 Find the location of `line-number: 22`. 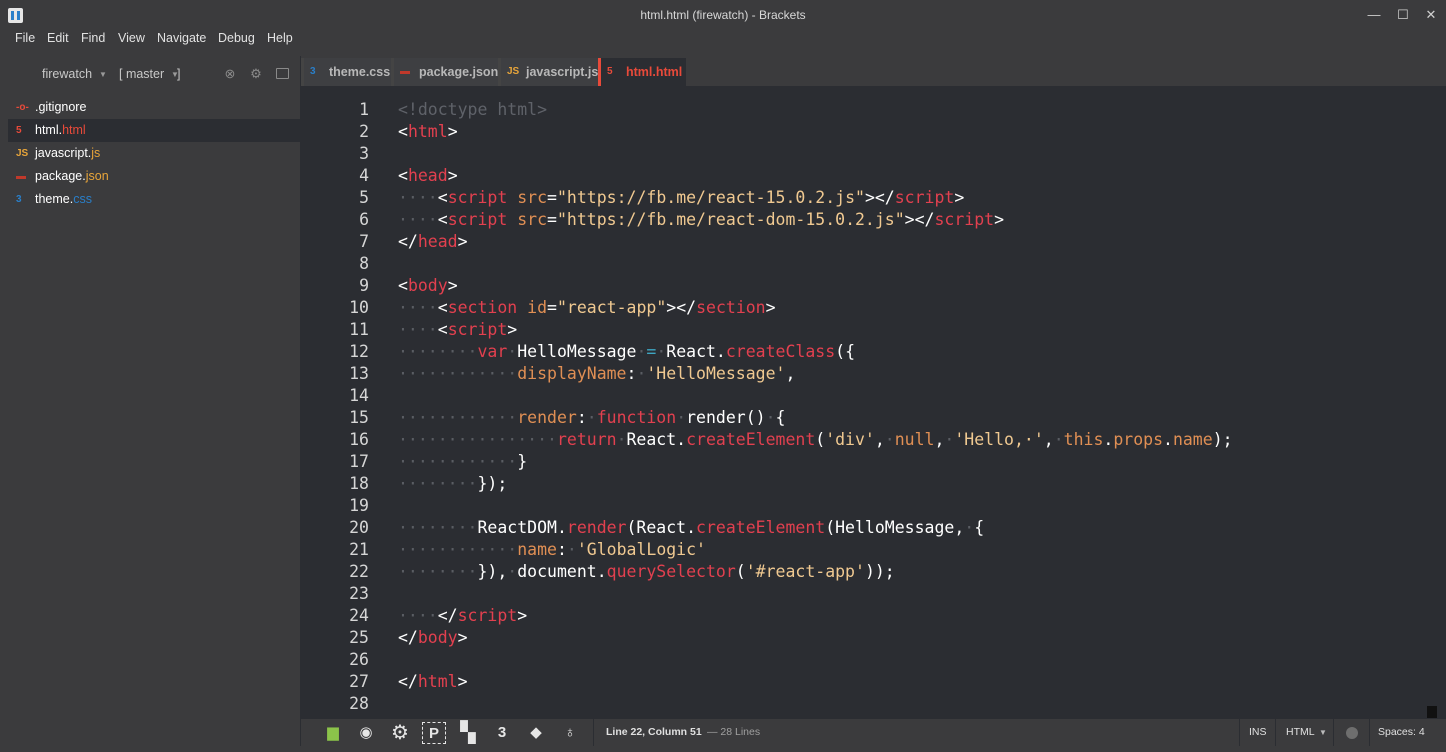

line-number: 22 is located at coordinates (359, 571).